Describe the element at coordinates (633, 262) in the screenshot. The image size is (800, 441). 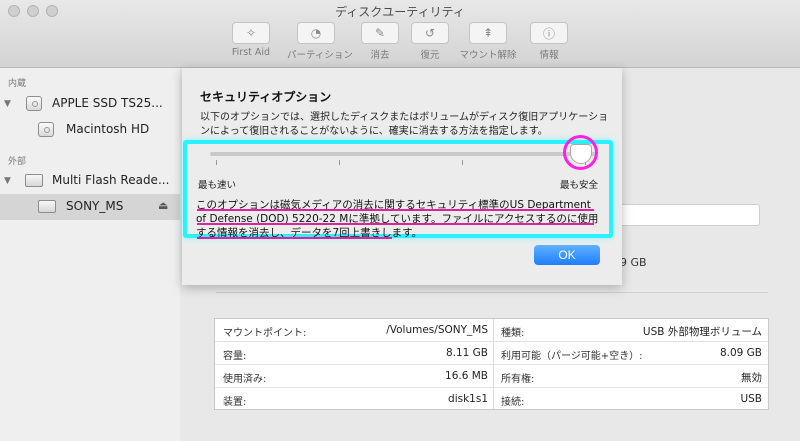
I see `volume-size-text: 9 GB` at that location.